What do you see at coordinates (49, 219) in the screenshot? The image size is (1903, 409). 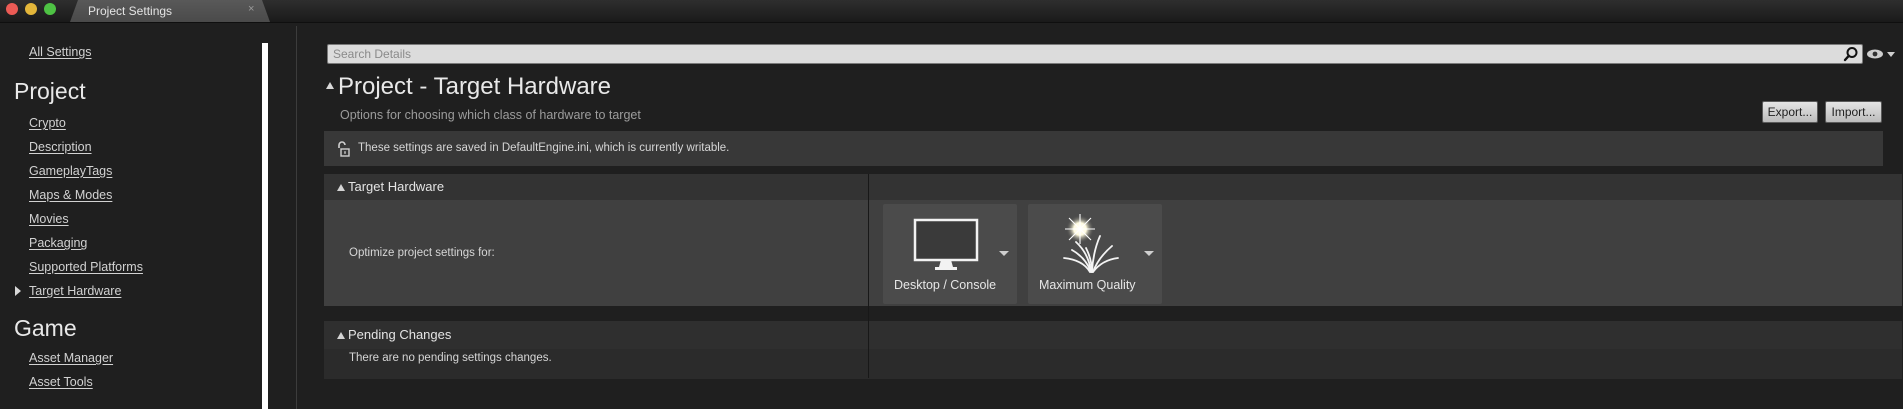 I see `sidebar-item-movies: Movies` at bounding box center [49, 219].